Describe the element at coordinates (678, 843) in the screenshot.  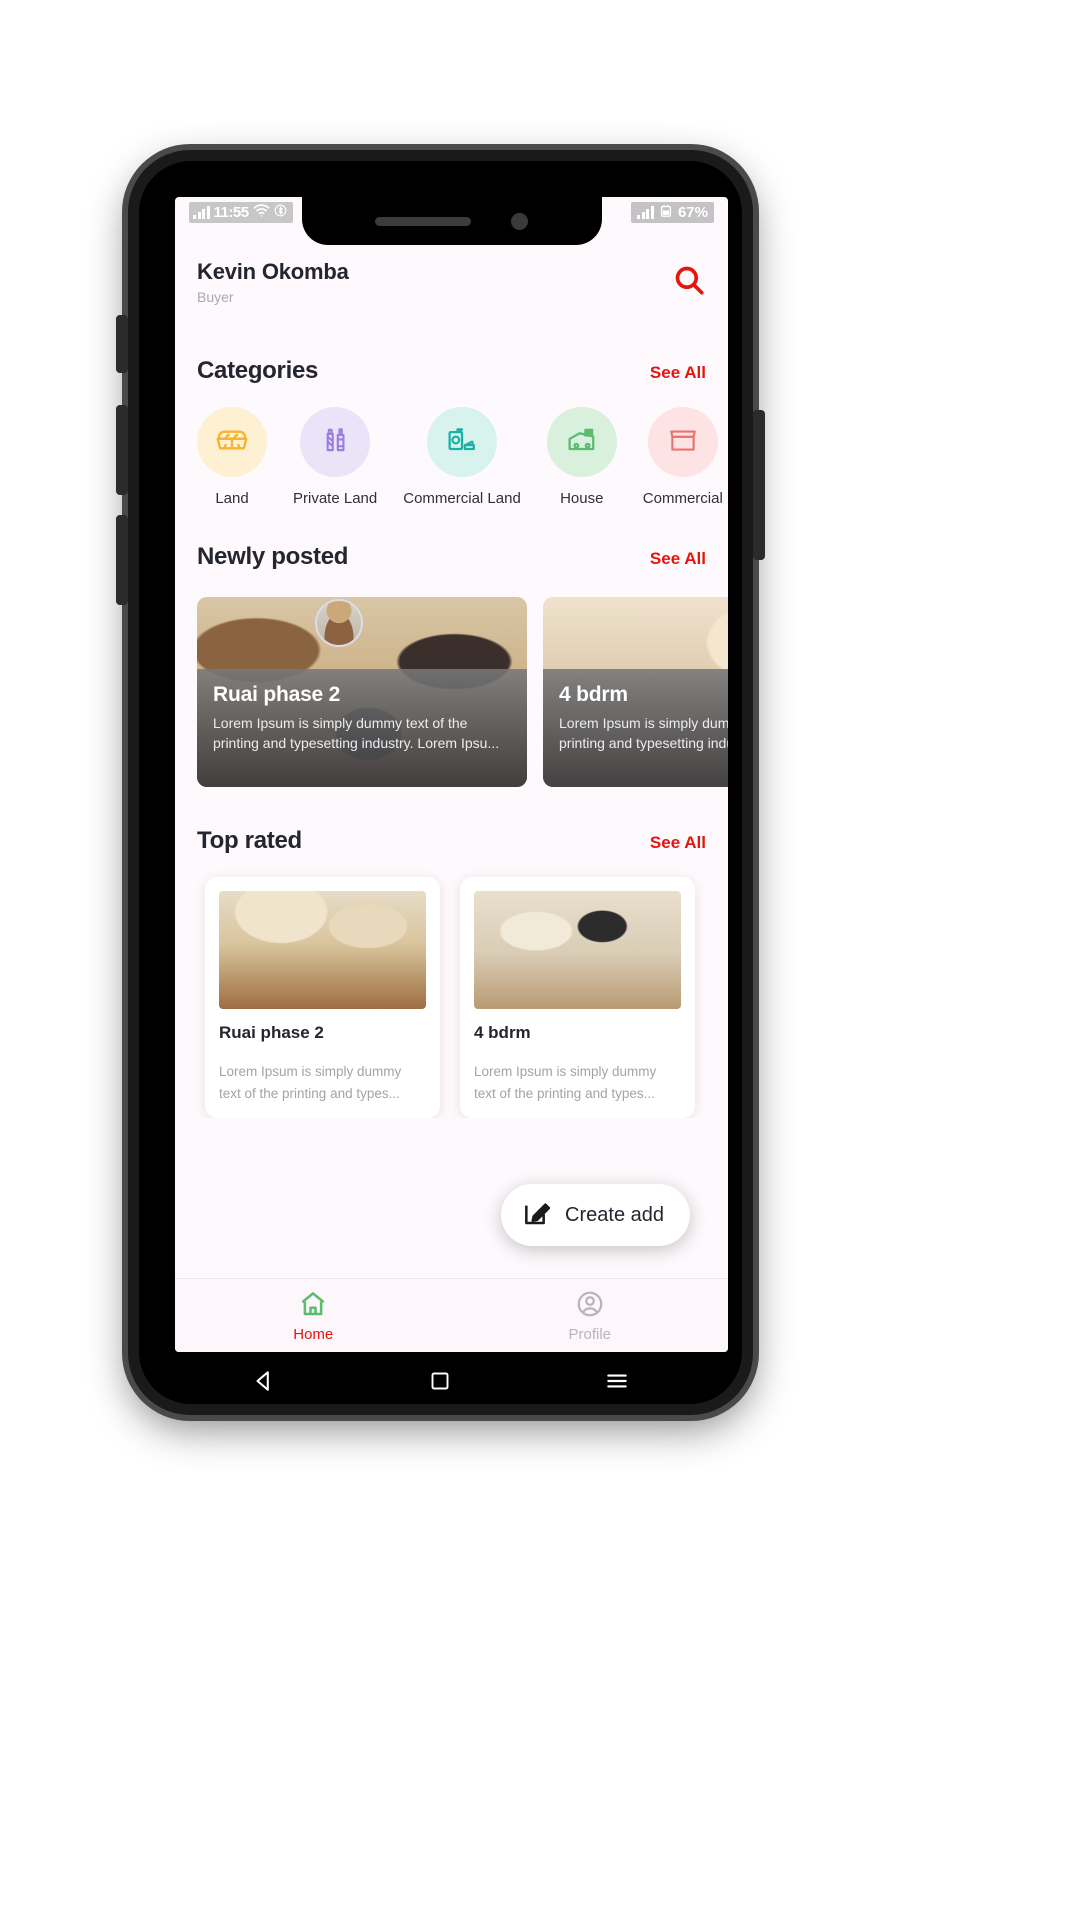
I see `top-rated-see-all: See All` at that location.